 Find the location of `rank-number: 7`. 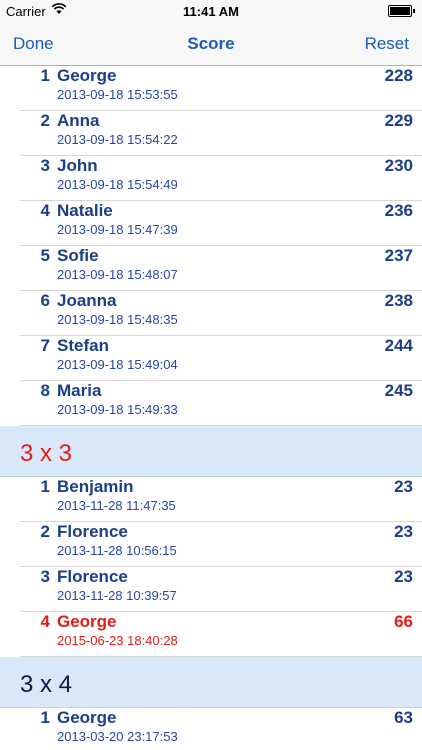

rank-number: 7 is located at coordinates (45, 345).